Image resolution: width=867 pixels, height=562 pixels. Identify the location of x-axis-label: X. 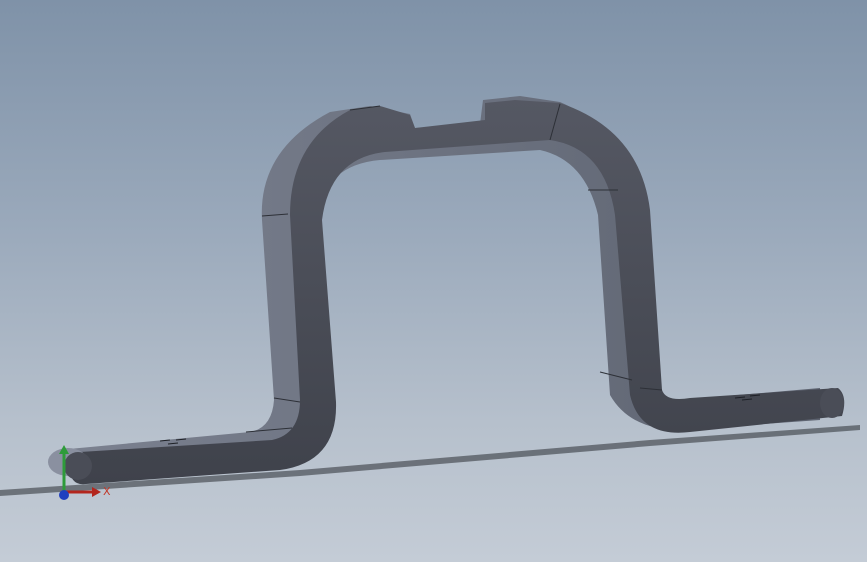
(107, 491).